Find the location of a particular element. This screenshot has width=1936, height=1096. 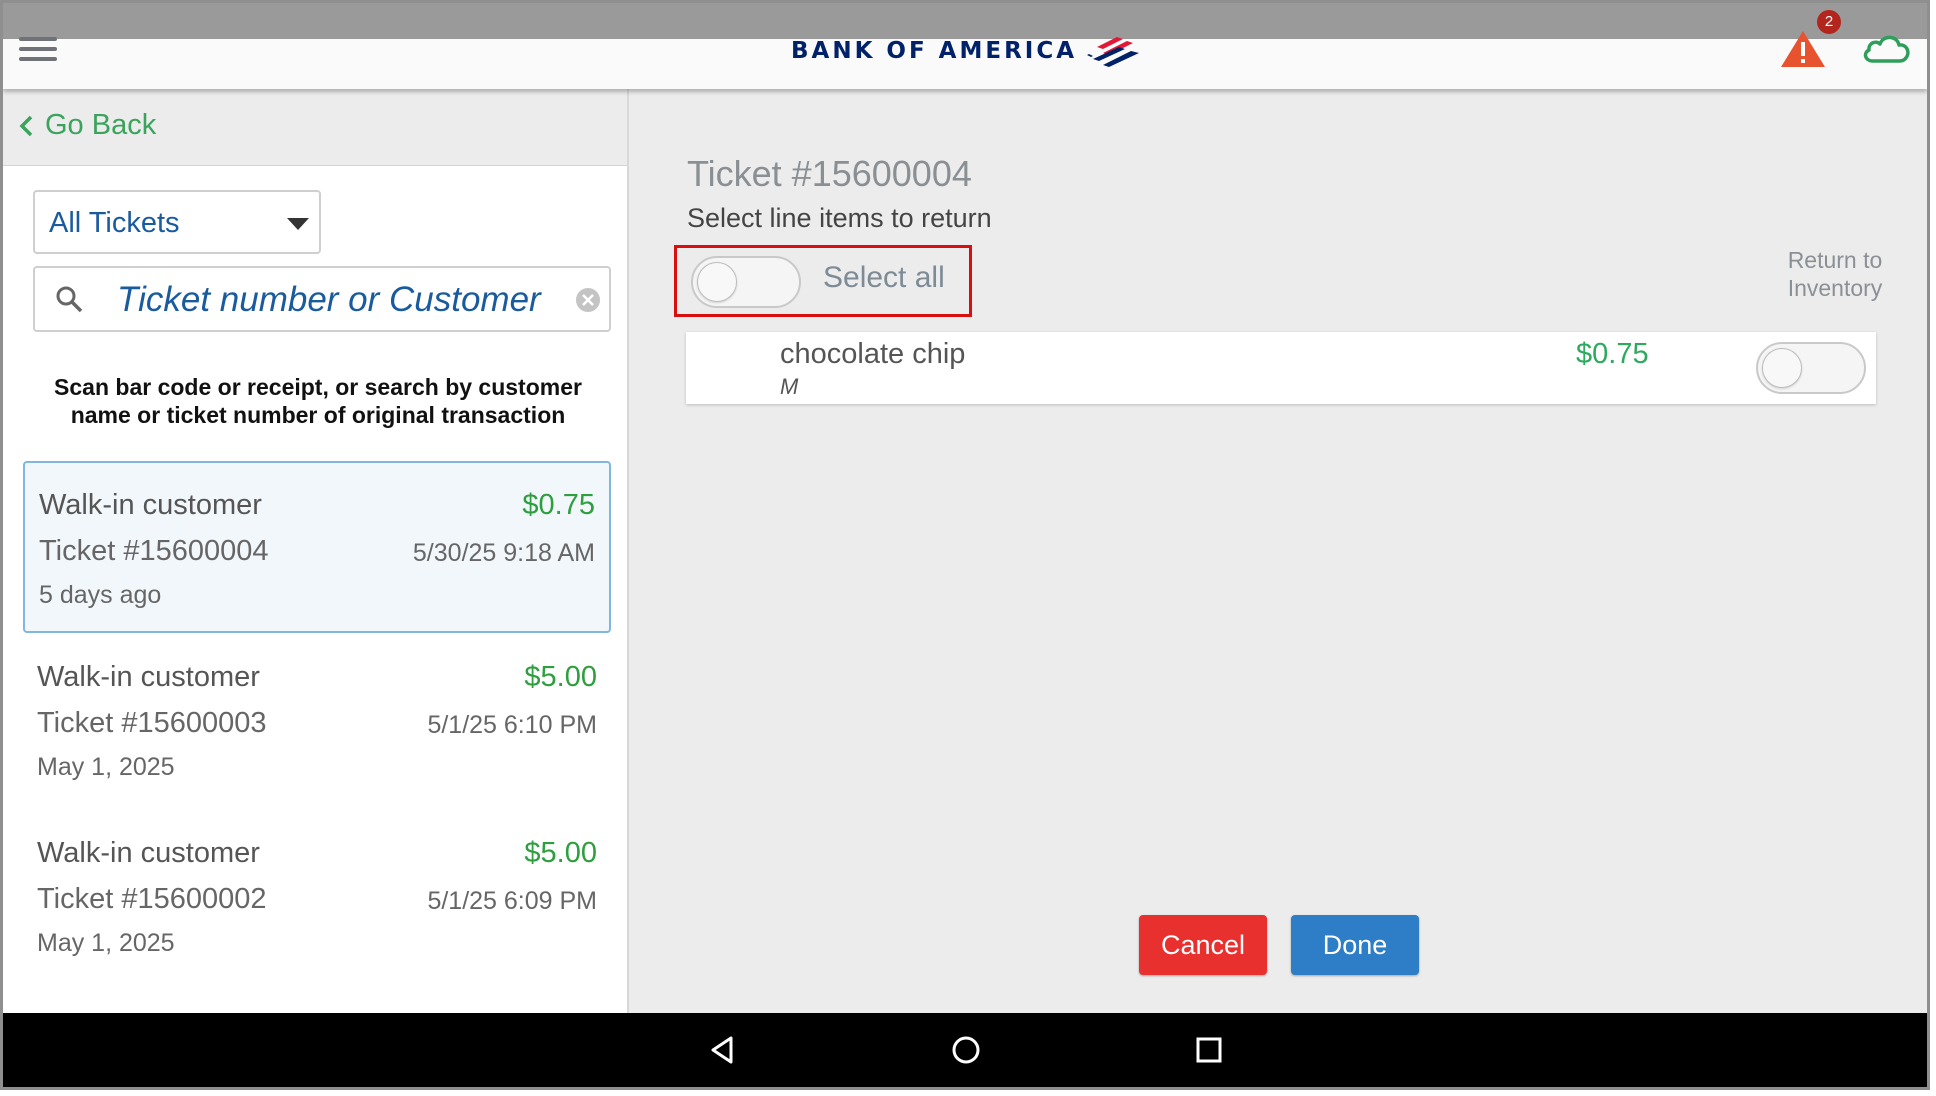

ticket-number: Ticket #15600004 is located at coordinates (154, 551).